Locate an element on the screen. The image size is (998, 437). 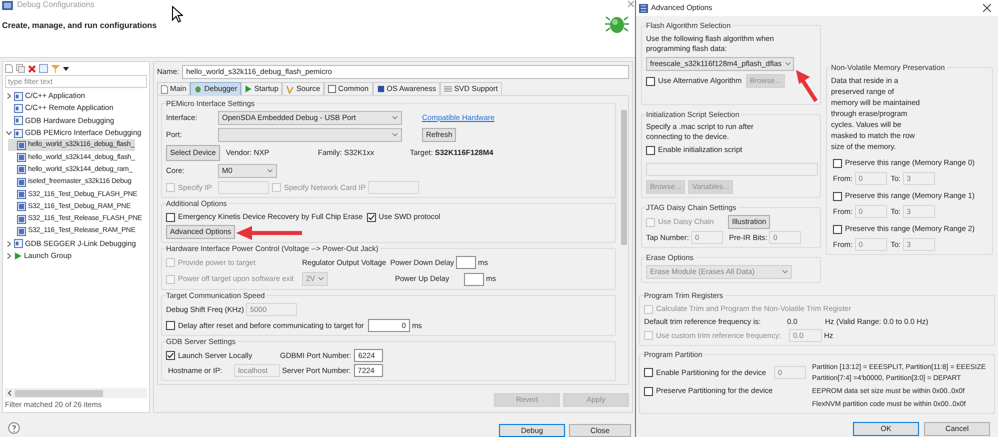
filter-icon is located at coordinates (55, 68).